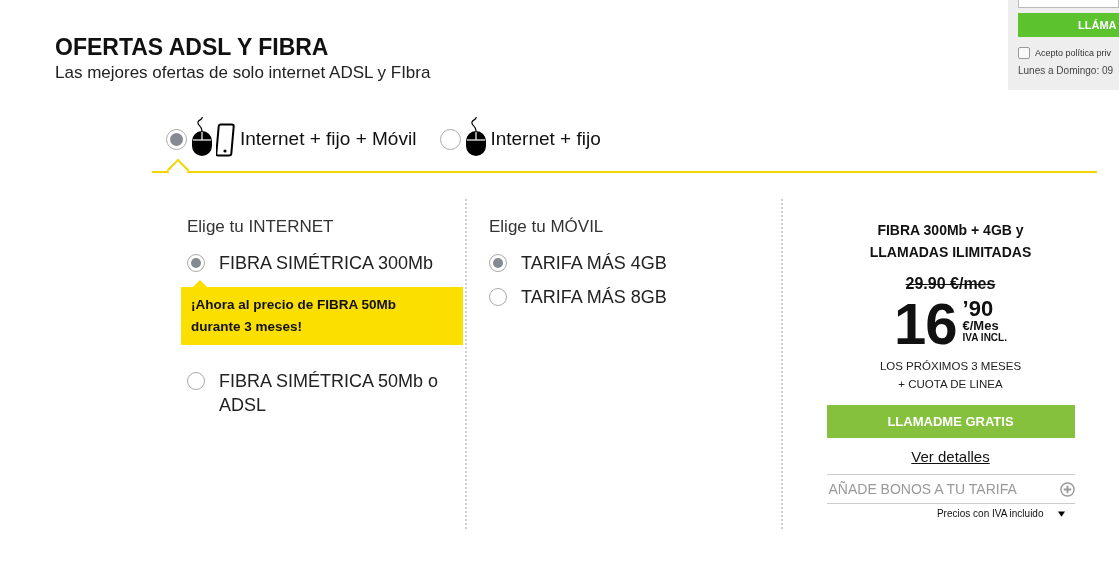  I want to click on price-integer: 16, so click(925, 324).